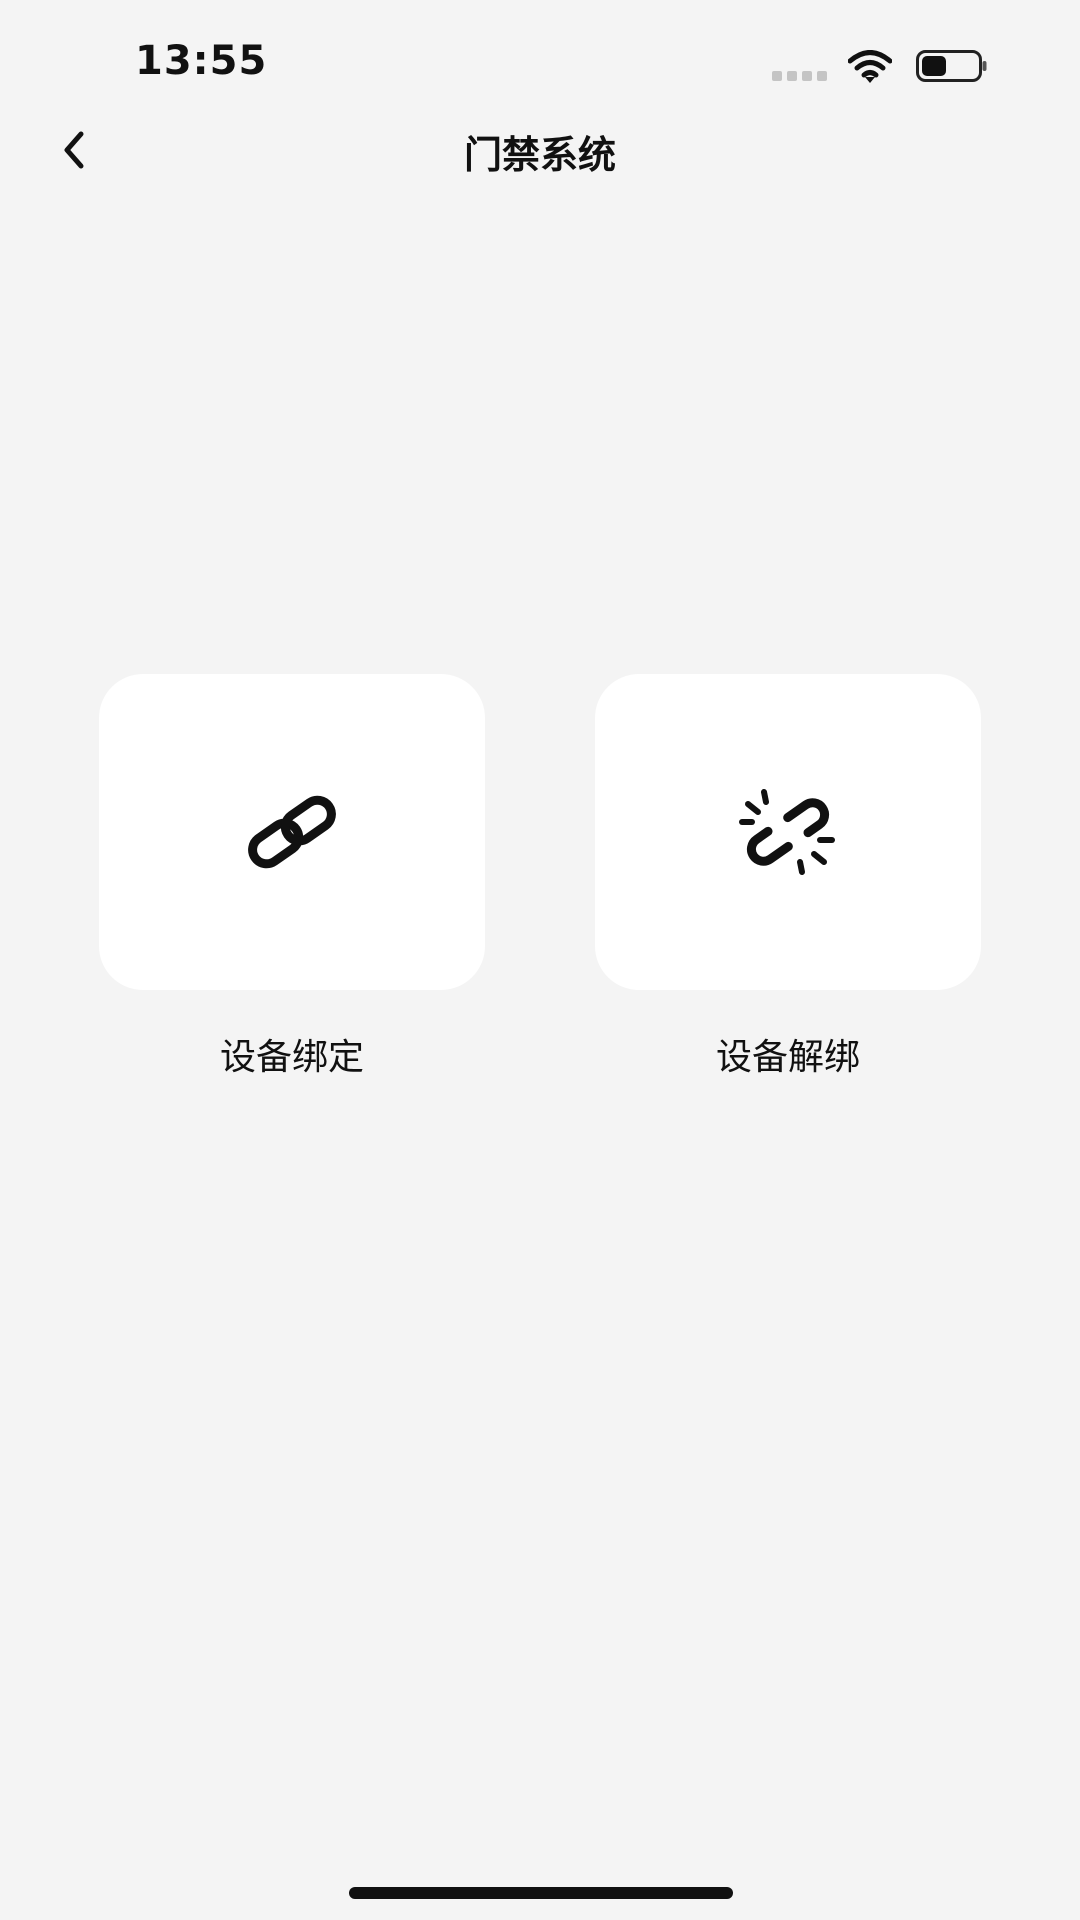 The height and width of the screenshot is (1920, 1080). What do you see at coordinates (870, 66) in the screenshot?
I see `wifi-icon` at bounding box center [870, 66].